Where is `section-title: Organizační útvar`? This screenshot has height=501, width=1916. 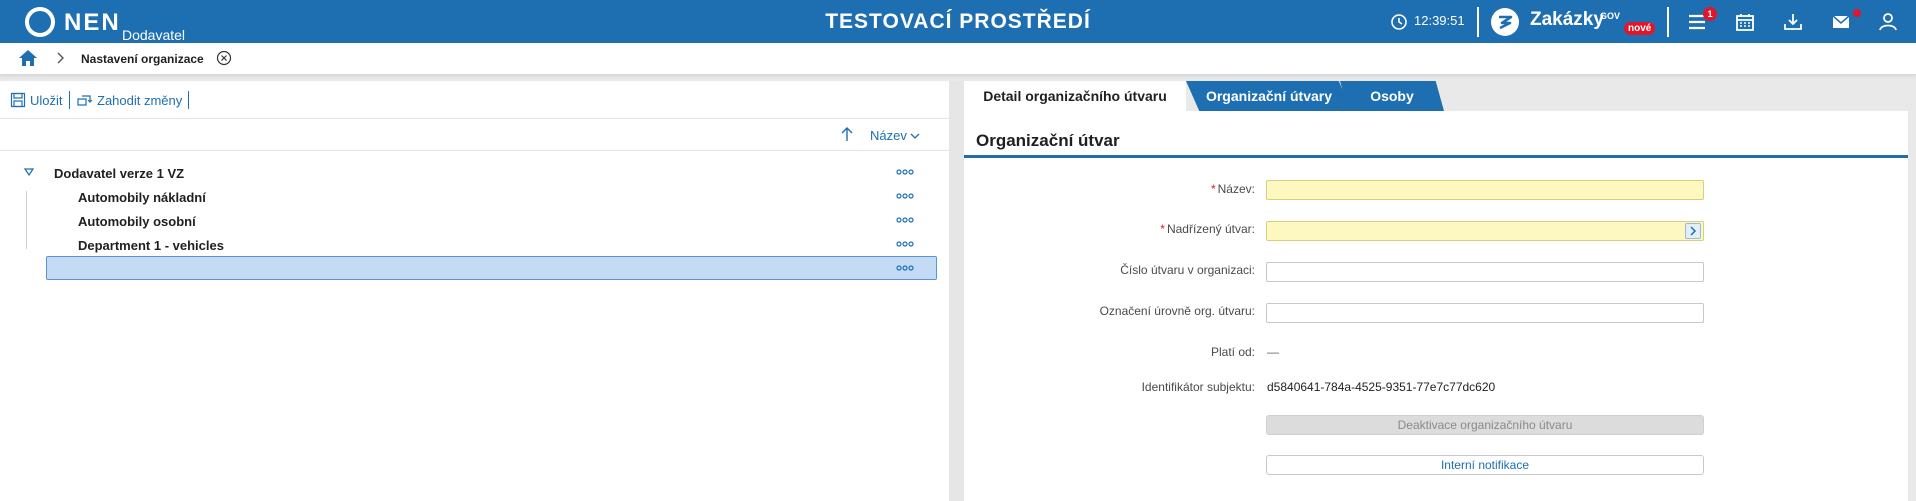 section-title: Organizační útvar is located at coordinates (1048, 140).